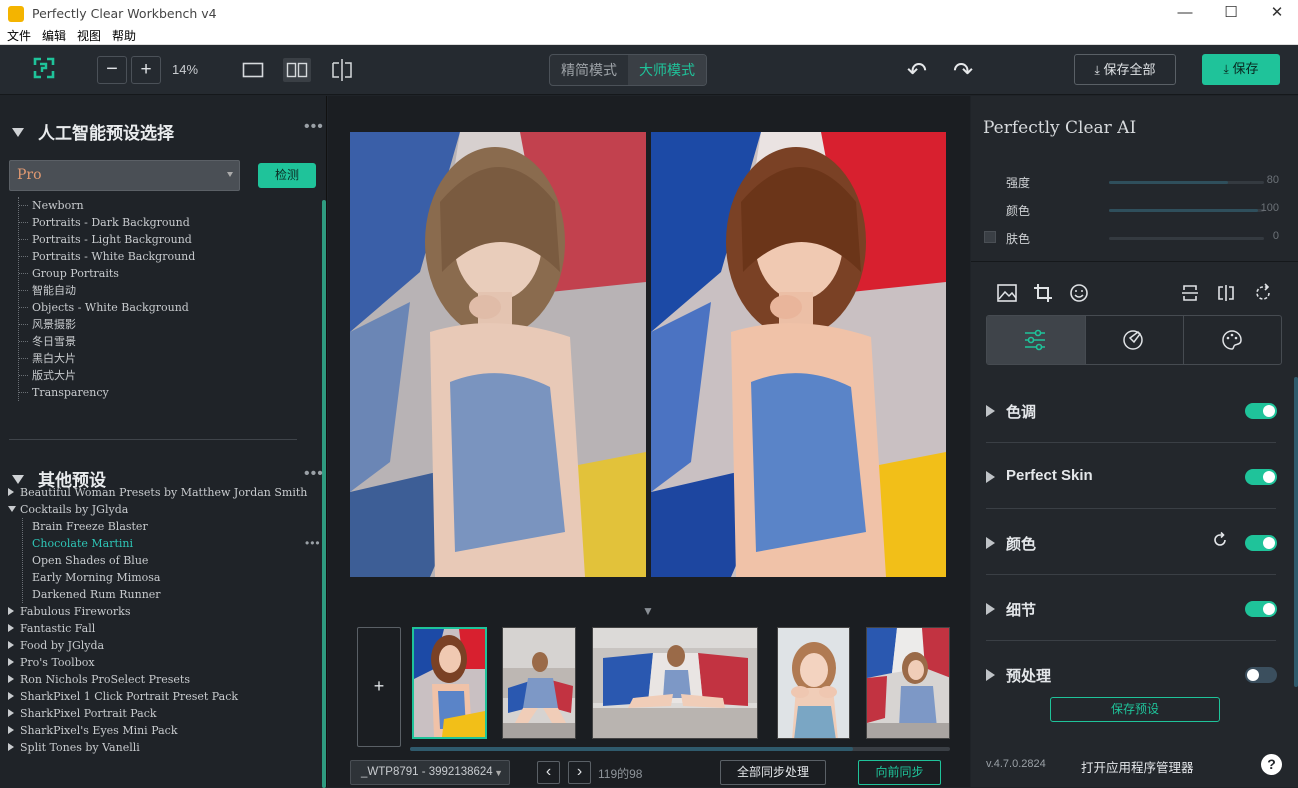  I want to click on menu-edit: 编辑, so click(54, 36).